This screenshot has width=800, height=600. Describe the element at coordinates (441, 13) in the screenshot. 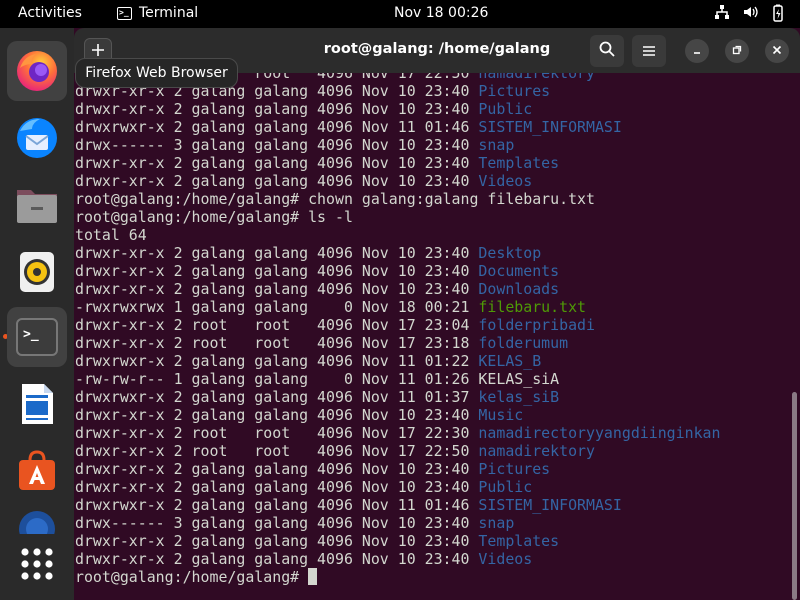

I see `clock: Nov 18 00:26` at that location.